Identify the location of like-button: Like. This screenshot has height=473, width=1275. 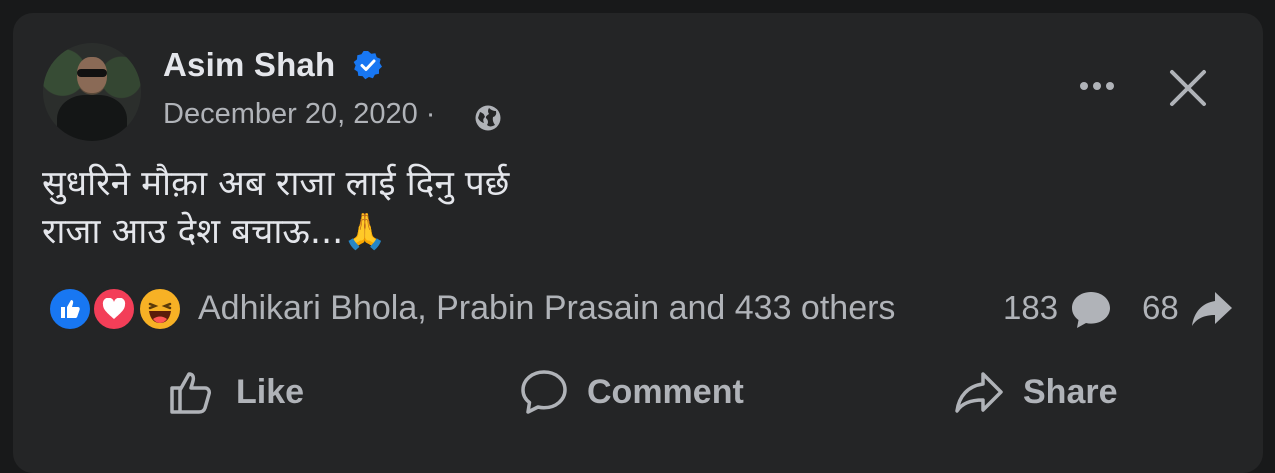
(236, 392).